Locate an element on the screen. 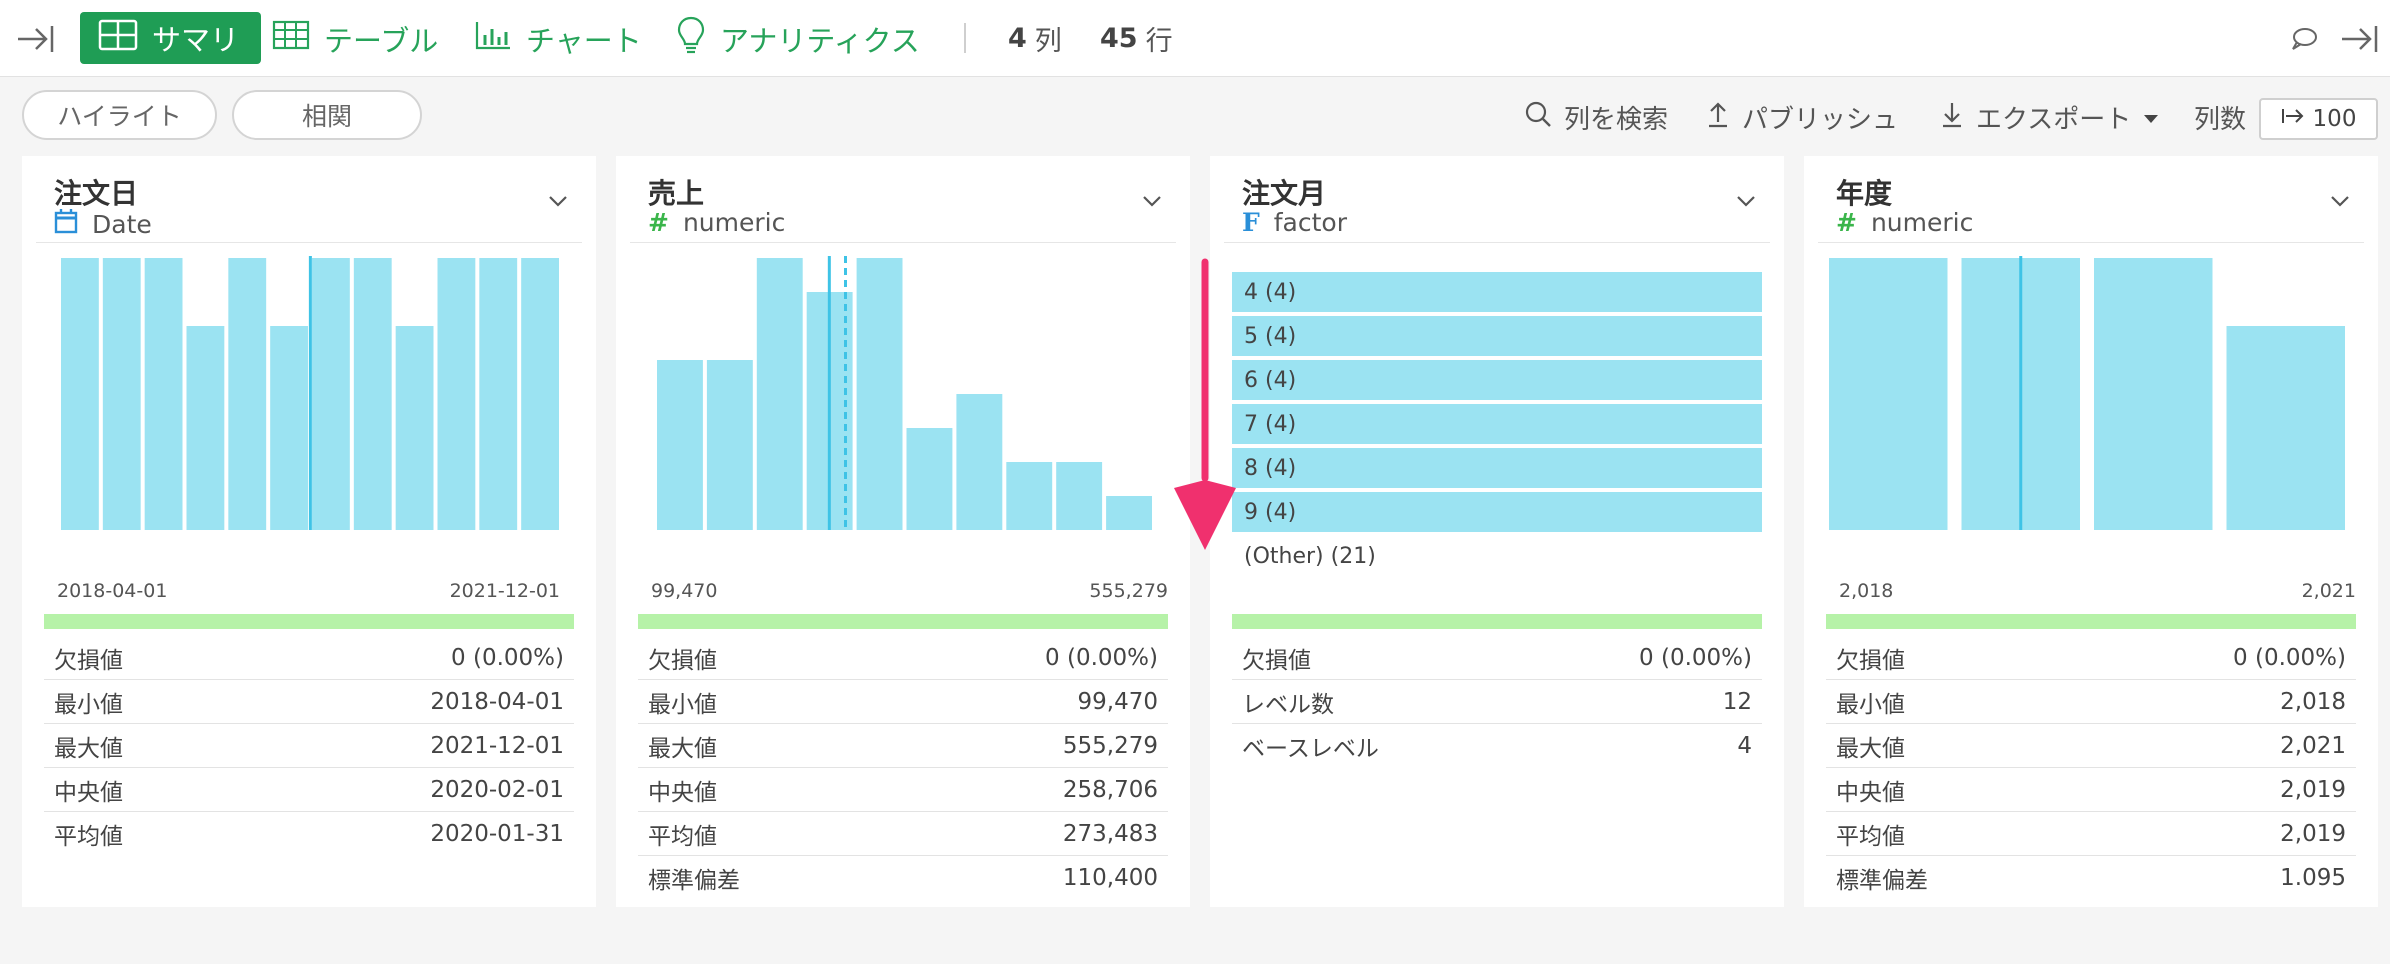 The width and height of the screenshot is (2390, 964). stat-row: 標準偏差 110,400 is located at coordinates (903, 878).